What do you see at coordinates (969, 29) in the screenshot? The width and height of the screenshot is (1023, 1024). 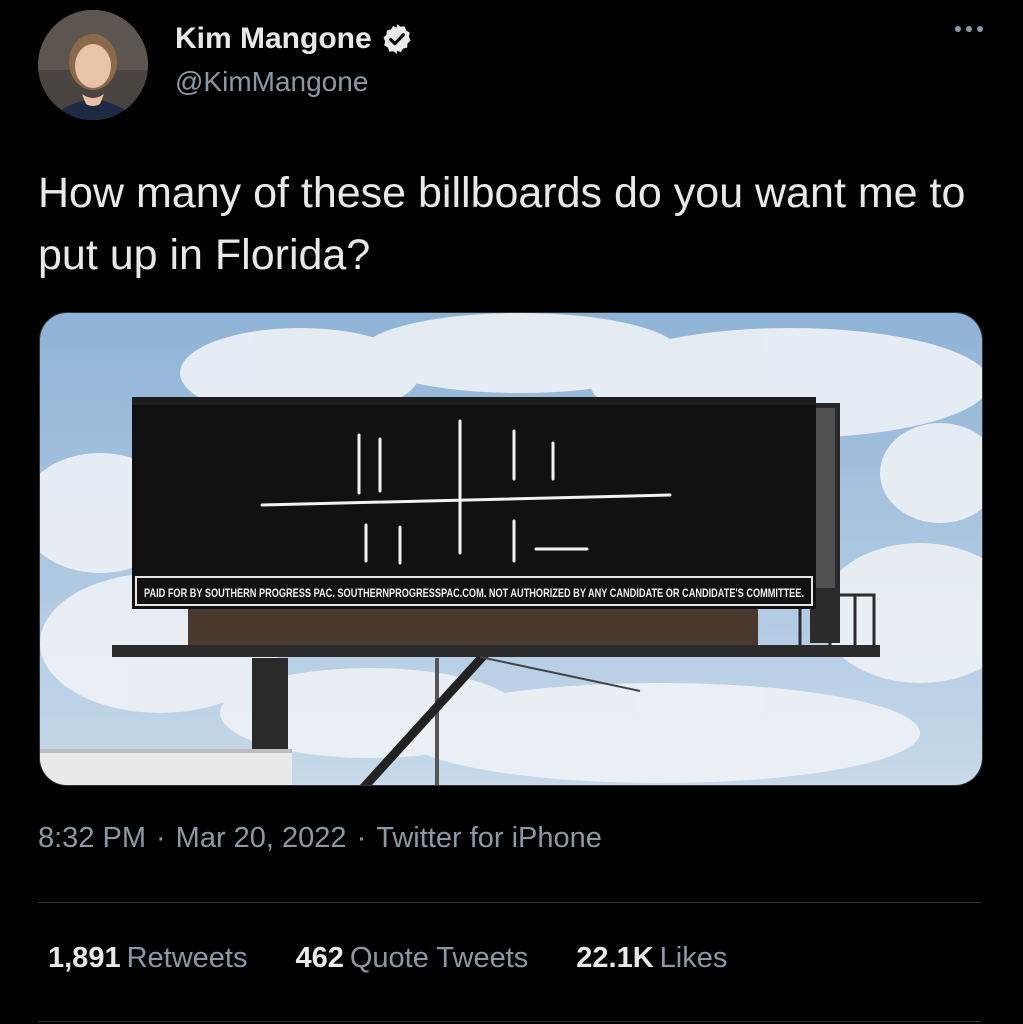 I see `more-options-icon` at bounding box center [969, 29].